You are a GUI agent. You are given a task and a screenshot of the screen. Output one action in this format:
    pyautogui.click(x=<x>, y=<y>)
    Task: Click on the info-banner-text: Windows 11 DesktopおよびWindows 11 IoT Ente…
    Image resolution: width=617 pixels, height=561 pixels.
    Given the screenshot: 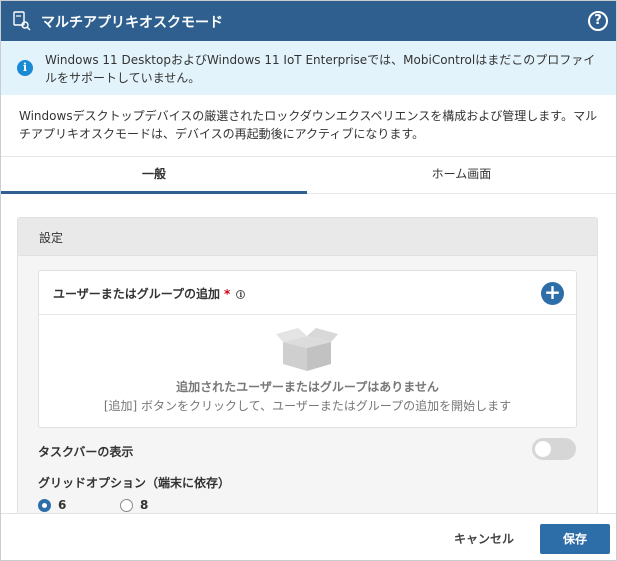 What is the action you would take?
    pyautogui.click(x=320, y=69)
    